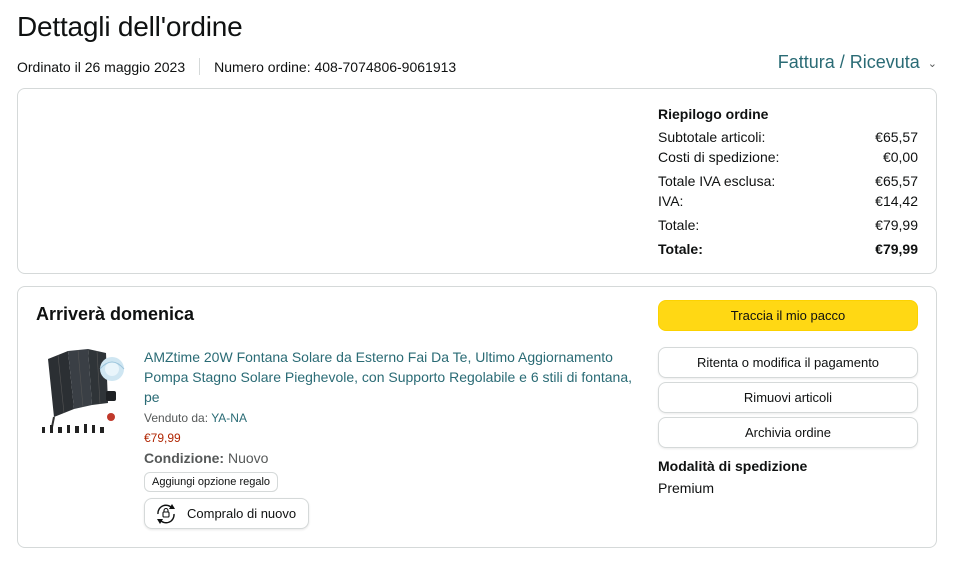  Describe the element at coordinates (130, 26) in the screenshot. I see `page-title: Dettagli dell'ordine` at that location.